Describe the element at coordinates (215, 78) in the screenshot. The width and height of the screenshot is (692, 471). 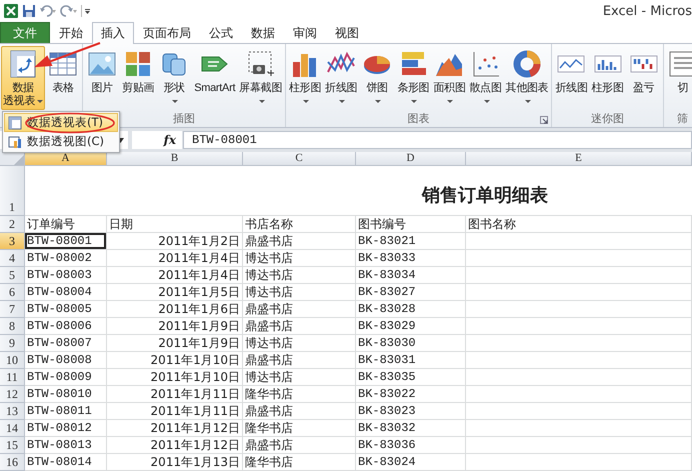
I see `ribbon-button: SmartArt` at that location.